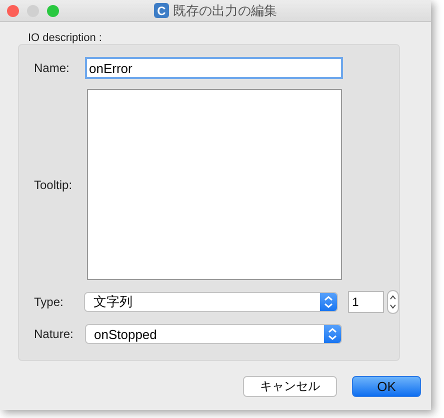 The width and height of the screenshot is (444, 418). What do you see at coordinates (51, 68) in the screenshot?
I see `field-label: Name:` at bounding box center [51, 68].